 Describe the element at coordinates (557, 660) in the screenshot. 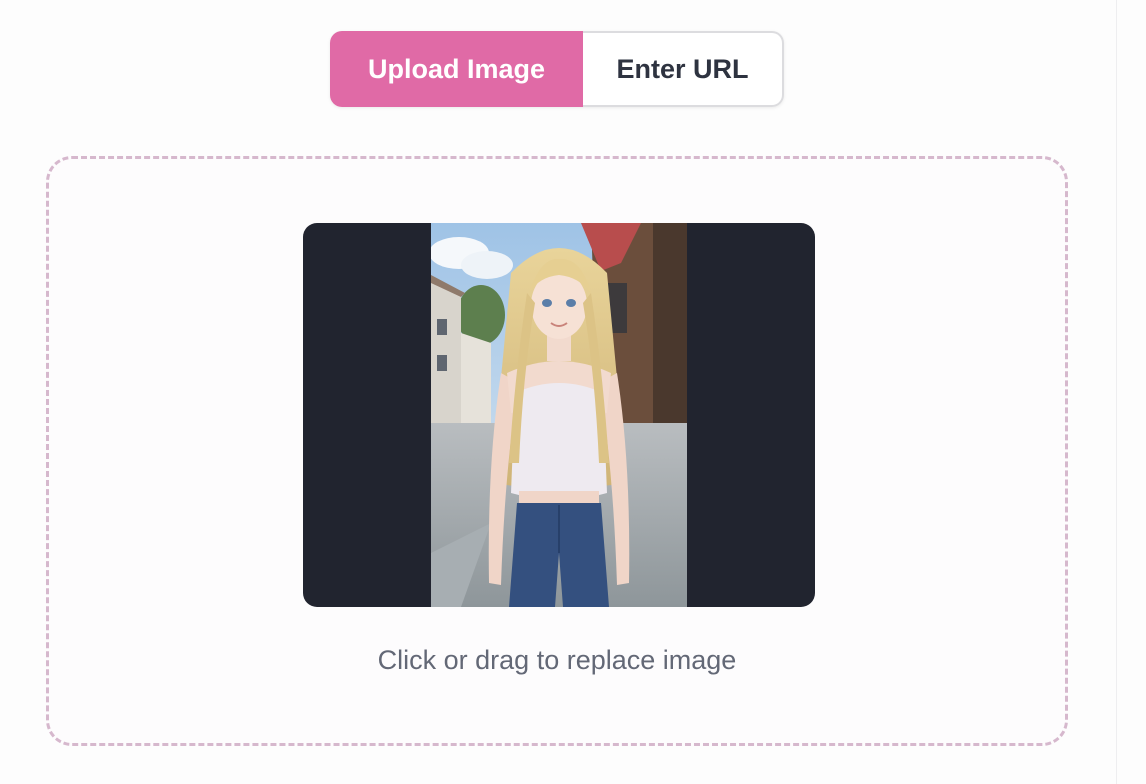

I see `replace-image-hint: Click or drag to replace image` at that location.